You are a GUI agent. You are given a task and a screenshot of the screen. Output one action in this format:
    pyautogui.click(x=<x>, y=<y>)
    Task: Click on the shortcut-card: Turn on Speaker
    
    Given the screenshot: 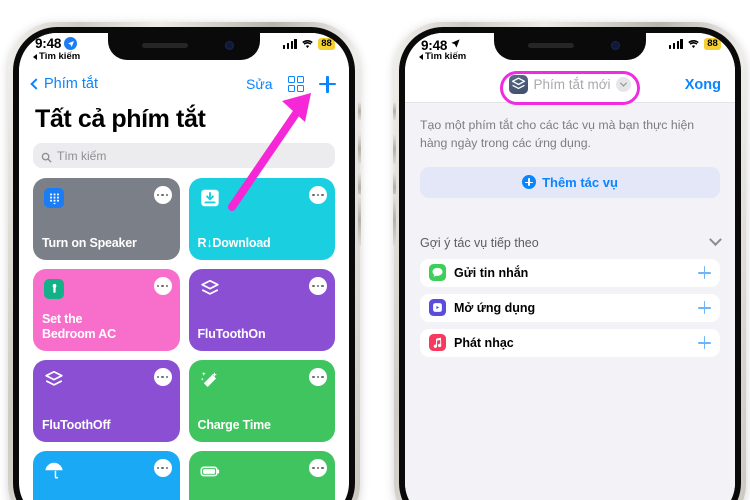 What is the action you would take?
    pyautogui.click(x=106, y=219)
    